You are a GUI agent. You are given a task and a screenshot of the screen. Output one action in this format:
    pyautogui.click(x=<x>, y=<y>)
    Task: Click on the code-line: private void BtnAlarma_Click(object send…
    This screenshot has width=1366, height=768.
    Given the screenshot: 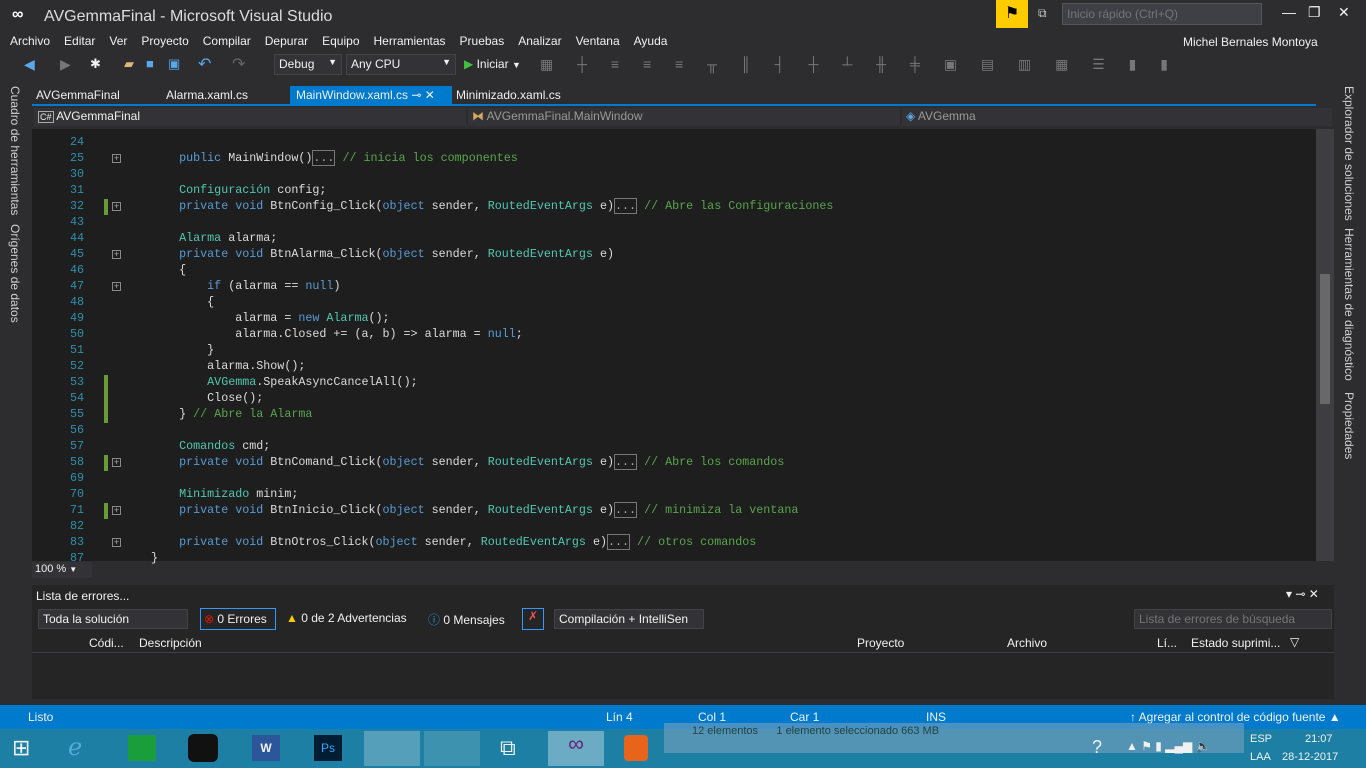 What is the action you would take?
    pyautogui.click(x=368, y=254)
    